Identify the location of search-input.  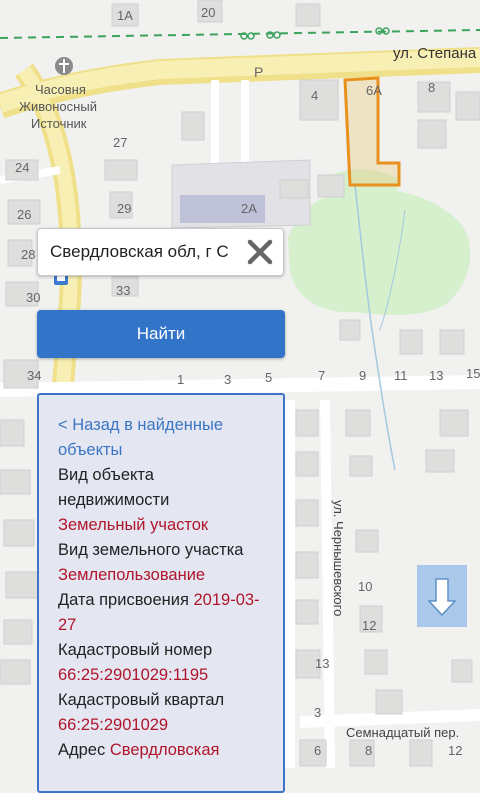
(144, 252).